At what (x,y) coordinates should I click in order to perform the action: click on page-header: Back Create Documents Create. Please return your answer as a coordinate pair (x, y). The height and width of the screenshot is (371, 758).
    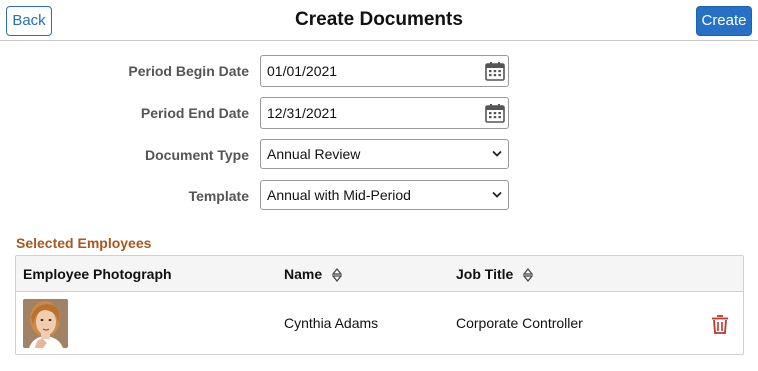
    Looking at the image, I should click on (379, 20).